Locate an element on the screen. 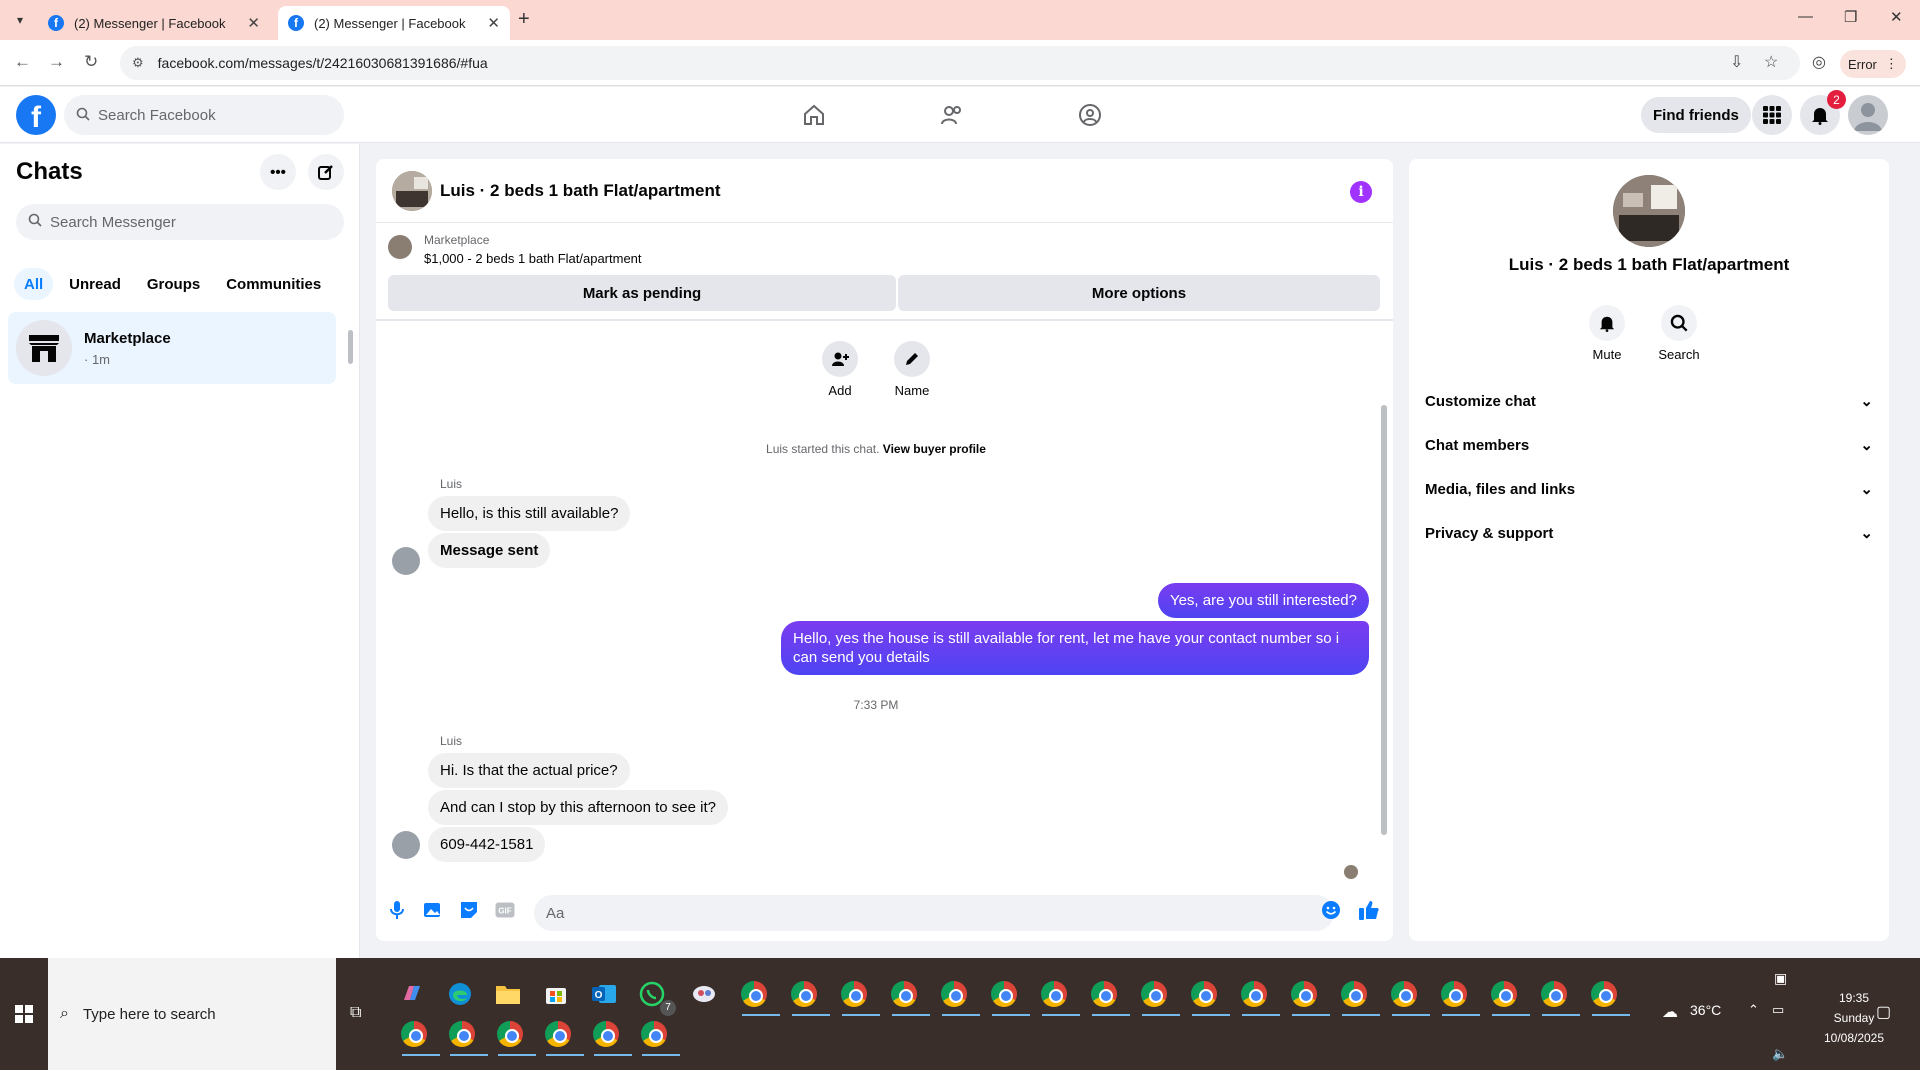  taskbar-search-input: ⌕ Type here to search is located at coordinates (192, 1014).